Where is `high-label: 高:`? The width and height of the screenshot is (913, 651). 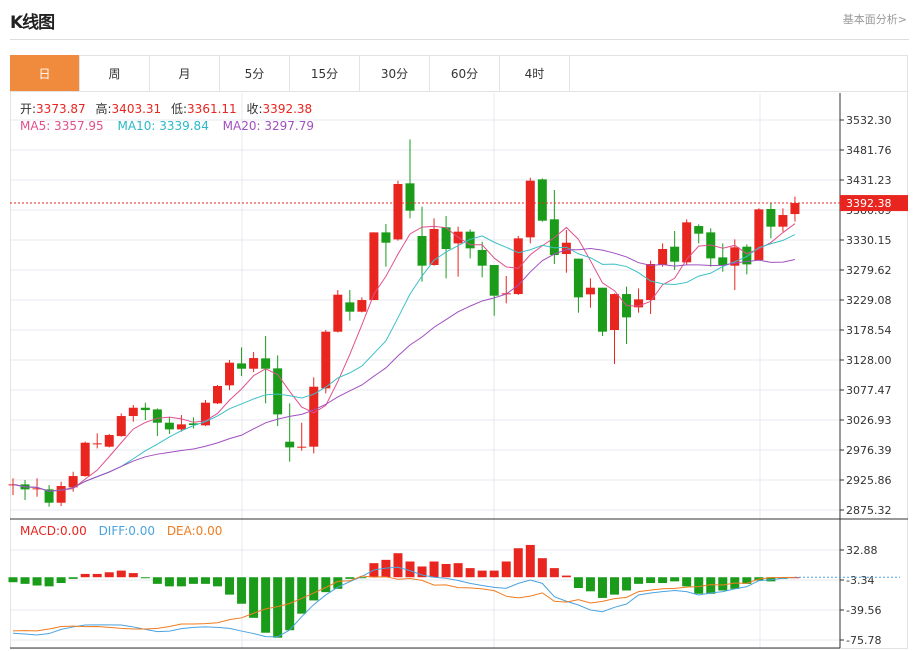
high-label: 高: is located at coordinates (103, 109).